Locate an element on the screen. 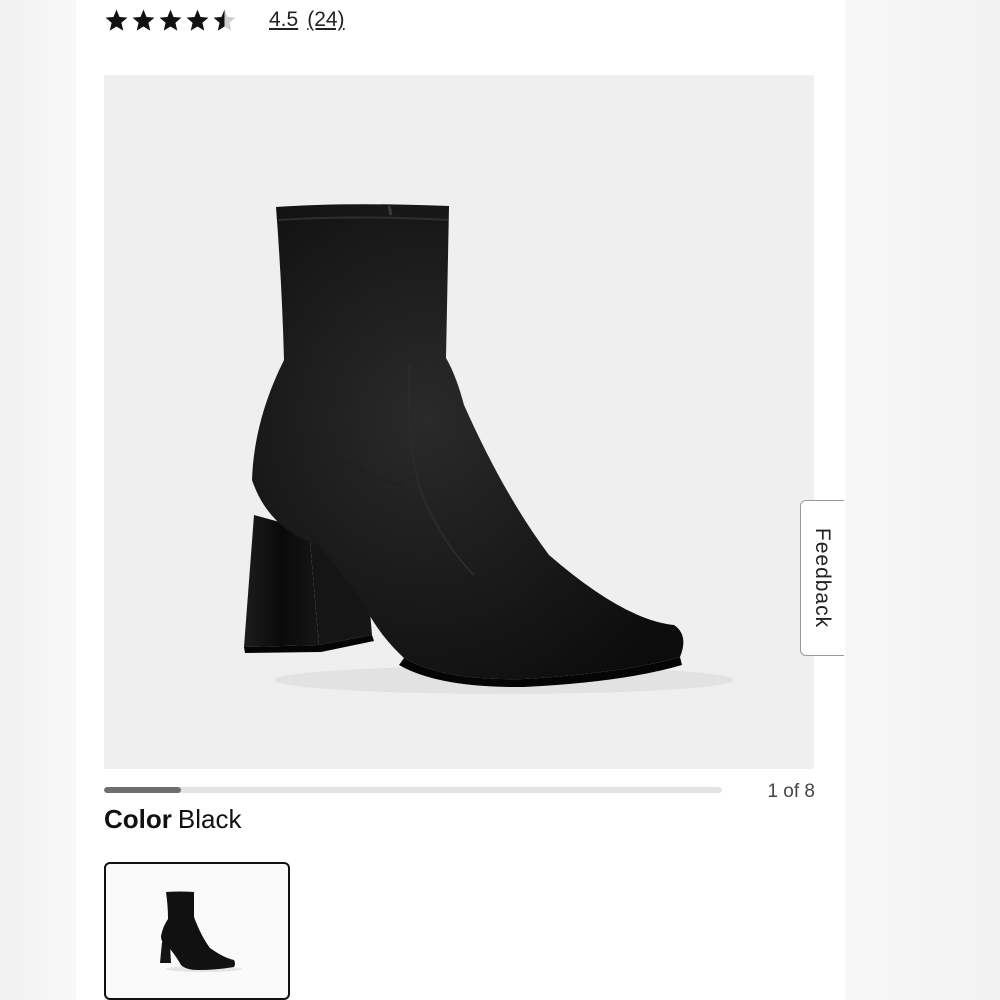 The width and height of the screenshot is (1000, 1000). left-margin is located at coordinates (38, 500).